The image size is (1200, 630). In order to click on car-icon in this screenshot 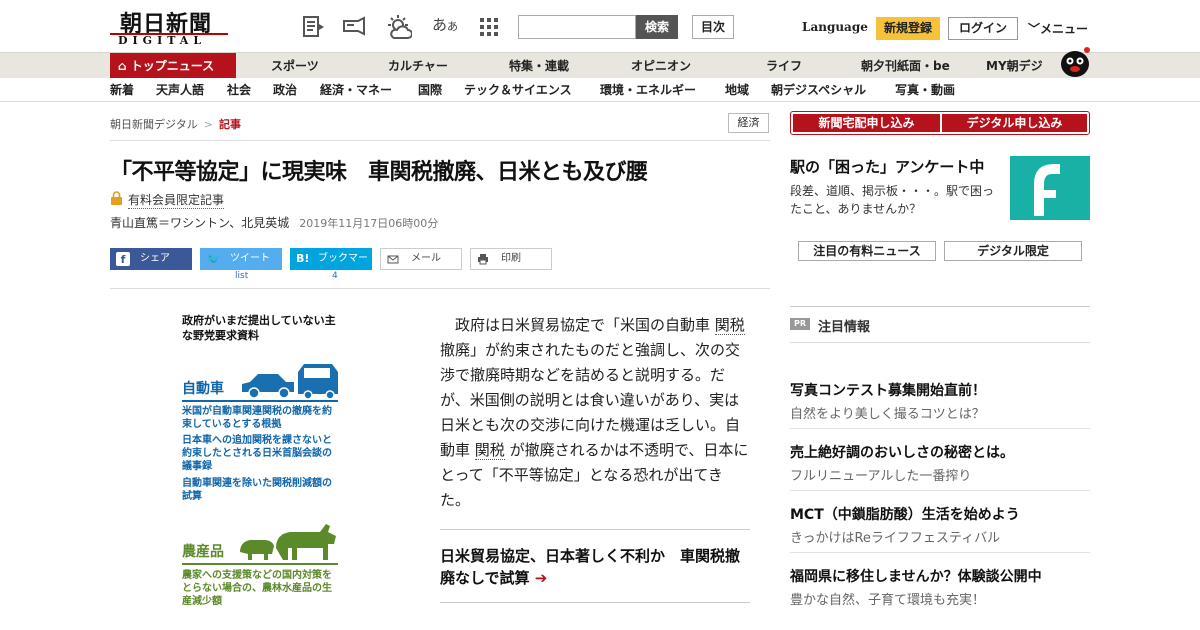, I will do `click(290, 382)`.